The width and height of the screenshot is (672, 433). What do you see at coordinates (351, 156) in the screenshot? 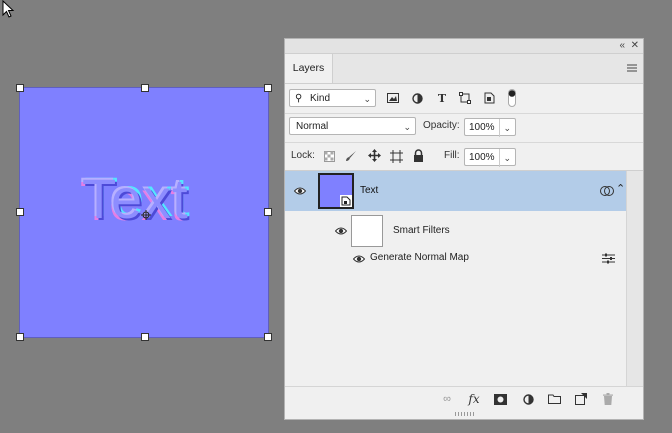
I see `lock-image-icon` at bounding box center [351, 156].